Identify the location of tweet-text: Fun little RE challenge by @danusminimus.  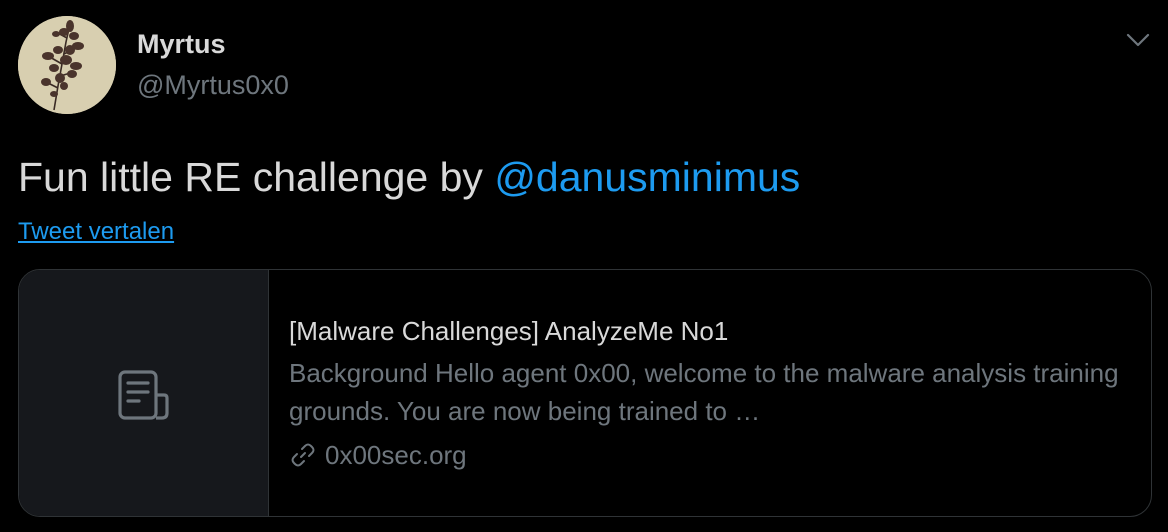
(409, 177).